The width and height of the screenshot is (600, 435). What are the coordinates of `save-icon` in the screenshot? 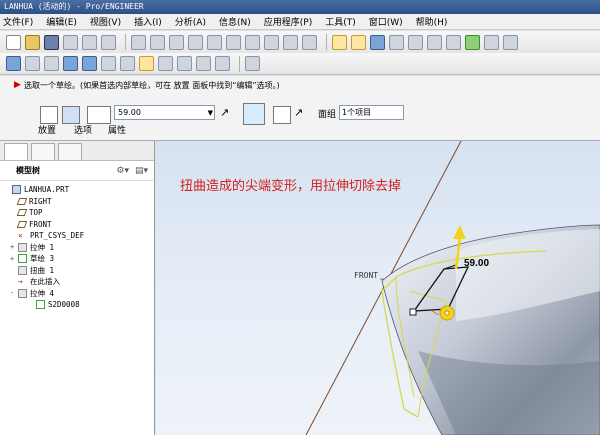 It's located at (51, 42).